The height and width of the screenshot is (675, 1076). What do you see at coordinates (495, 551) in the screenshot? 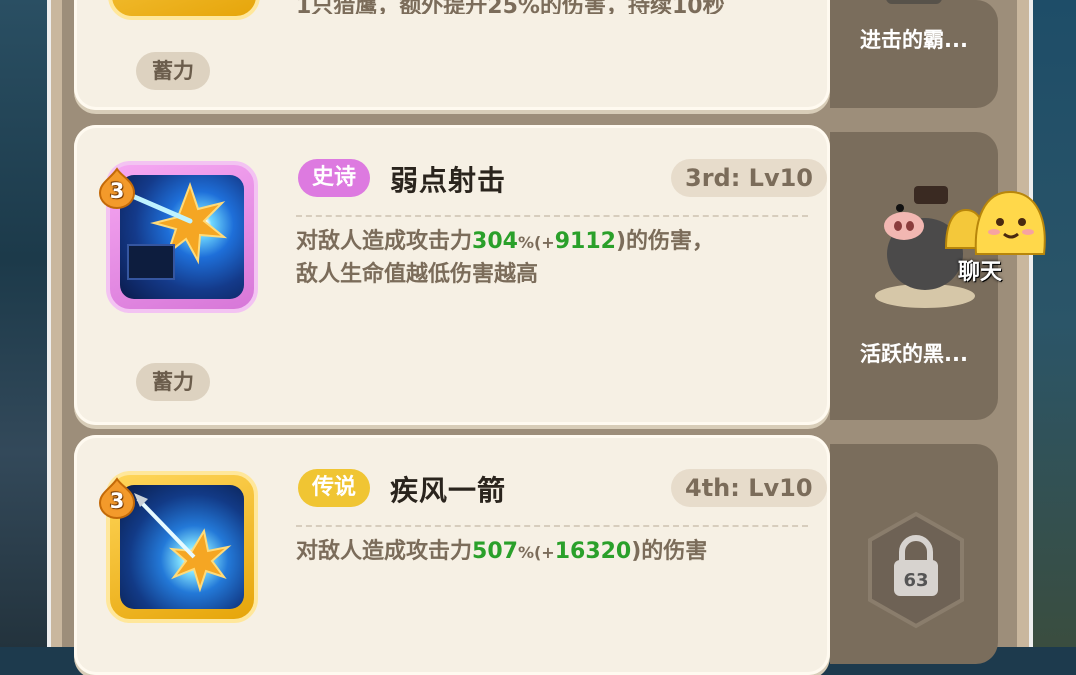
I see `damage-percent: 507` at bounding box center [495, 551].